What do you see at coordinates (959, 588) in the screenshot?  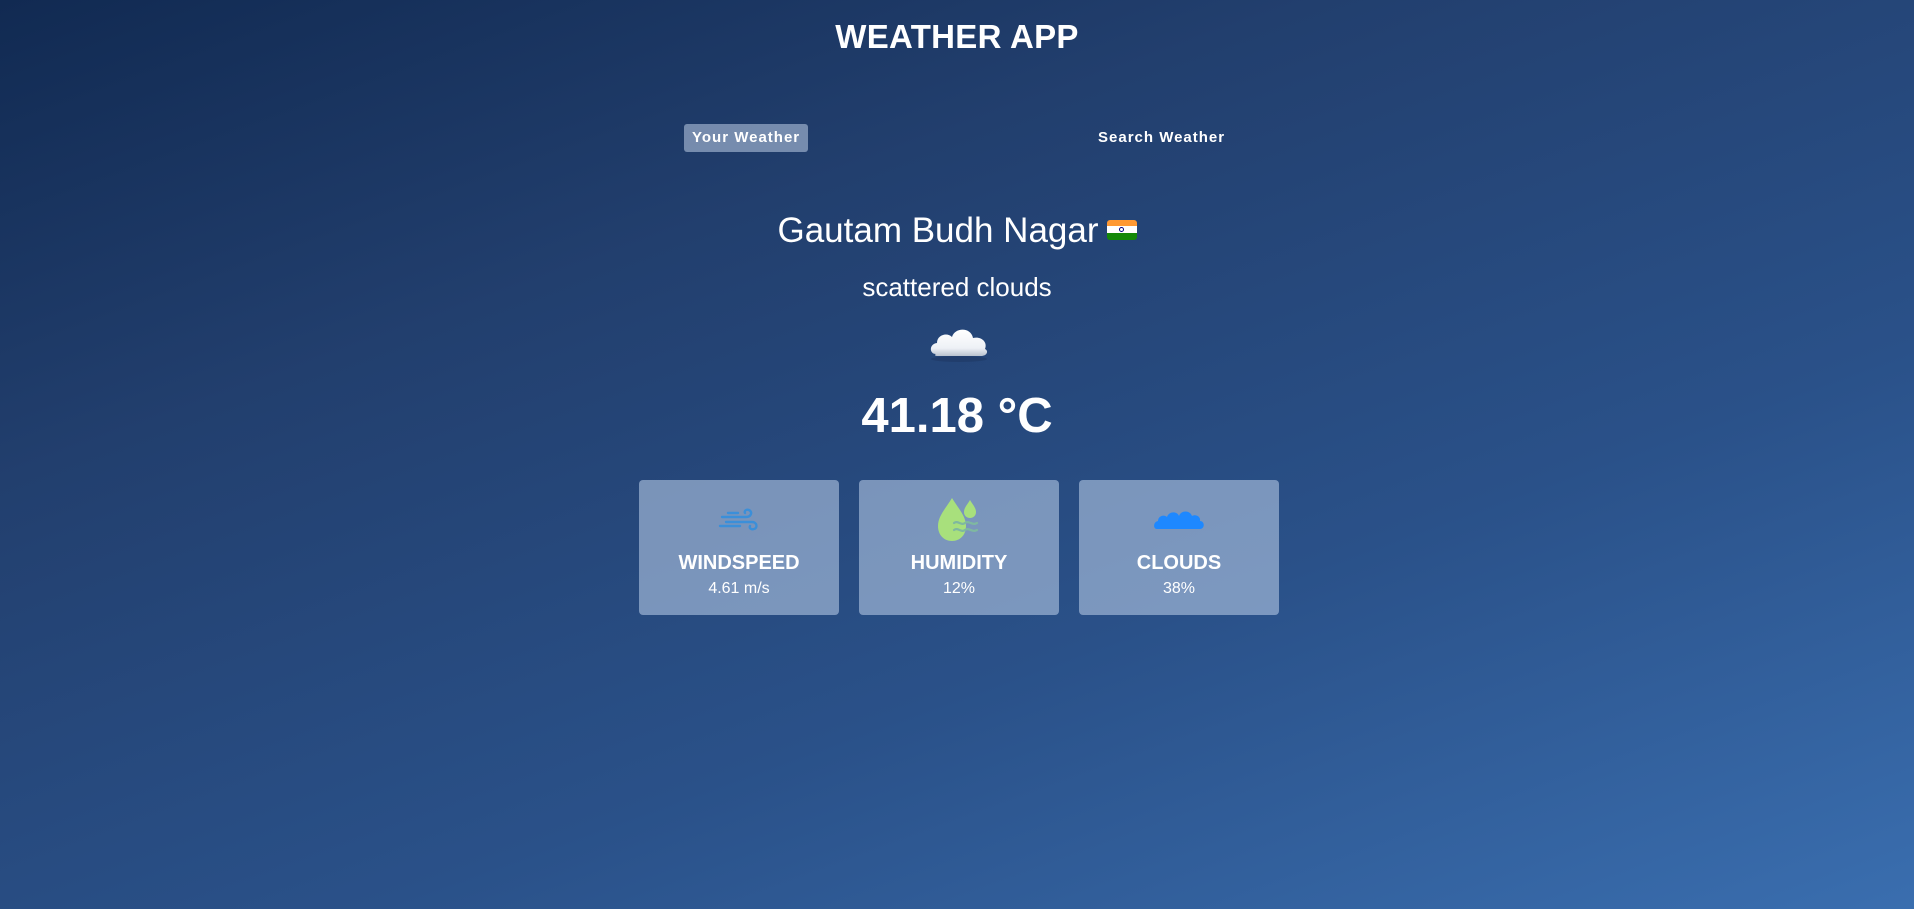 I see `humidity-value: 12%` at bounding box center [959, 588].